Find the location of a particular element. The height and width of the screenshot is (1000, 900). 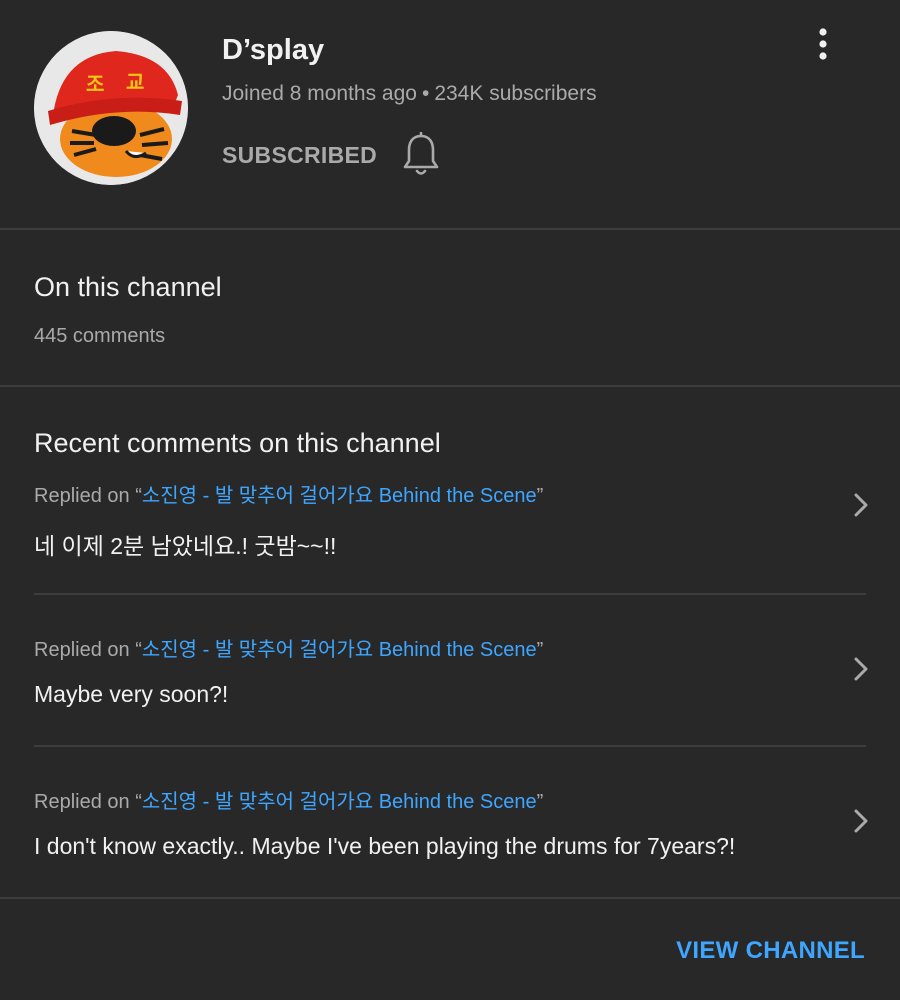

channel-meta: Joined 8 months ago • 234K subscribers is located at coordinates (409, 94).